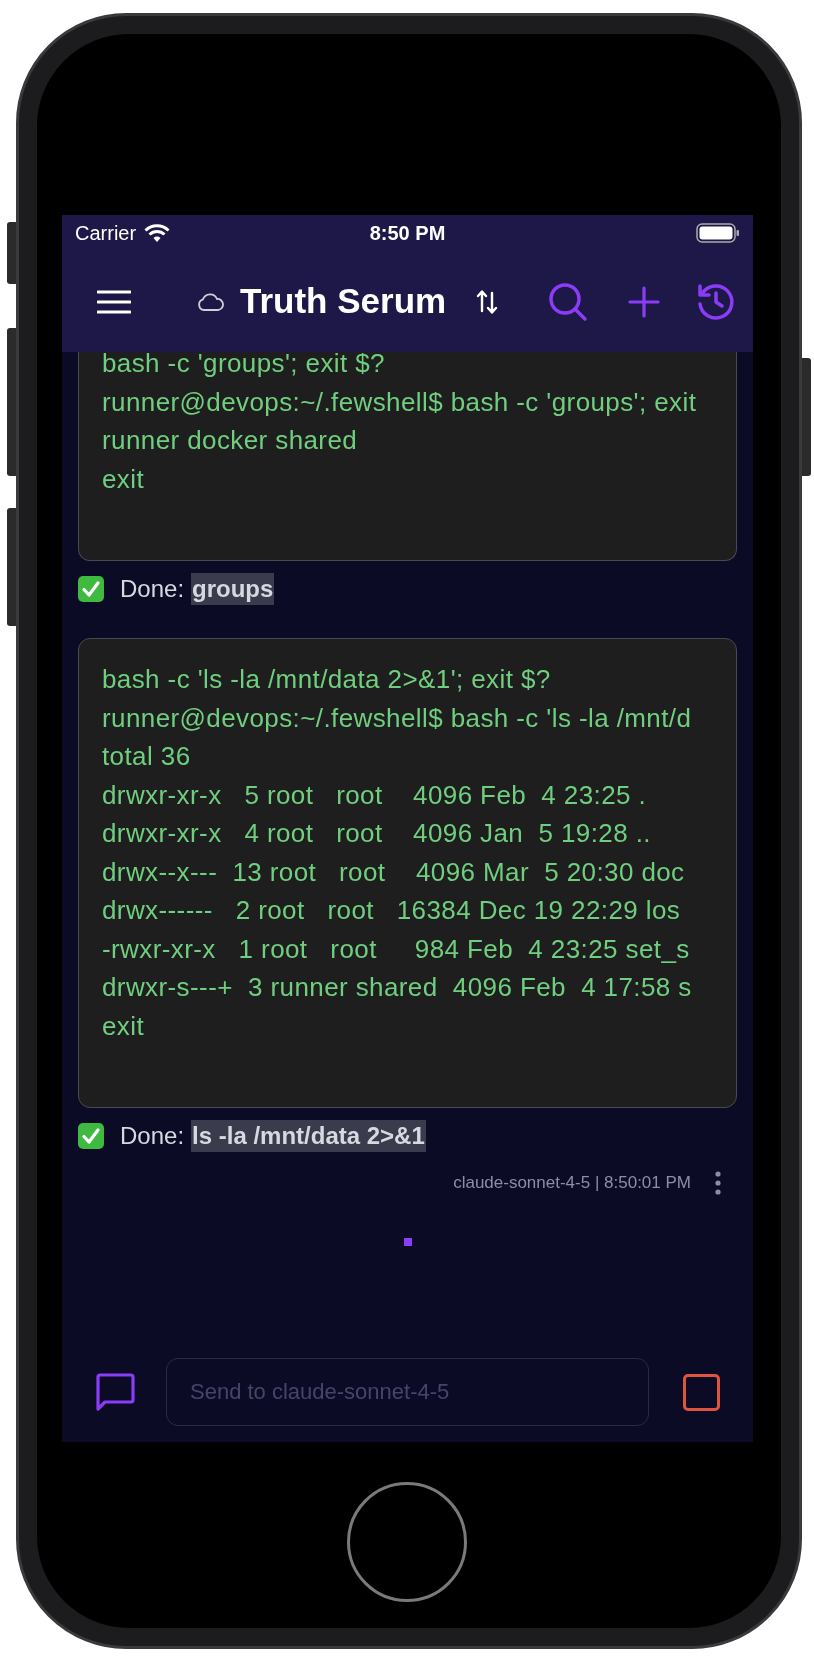  Describe the element at coordinates (397, 718) in the screenshot. I see `terminal-line: runner@devops:~/.fewshell$ bash -c 'ls -la /mnt/d` at that location.